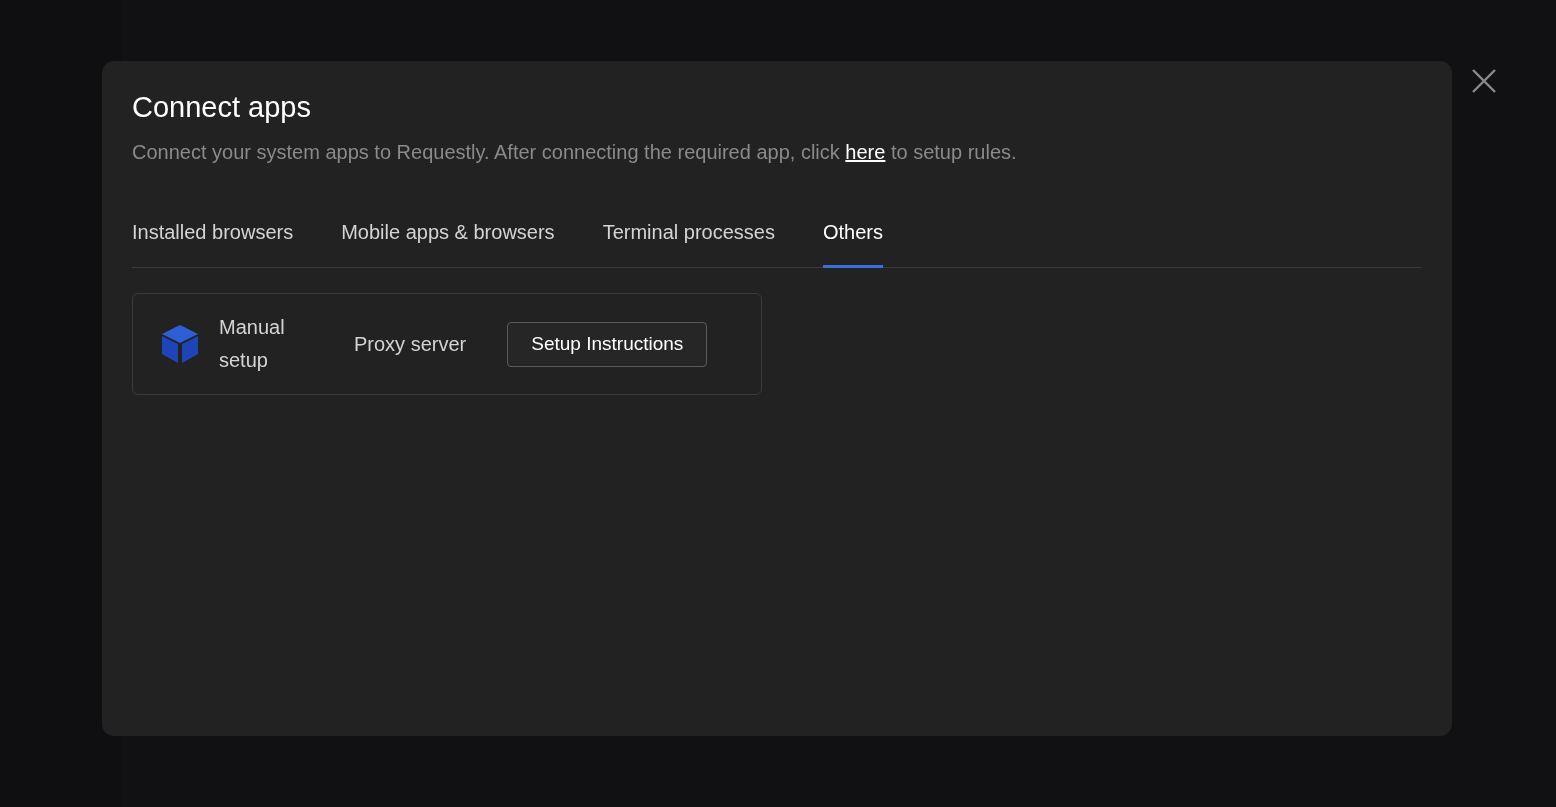 Image resolution: width=1556 pixels, height=807 pixels. Describe the element at coordinates (1484, 81) in the screenshot. I see `close-icon` at that location.